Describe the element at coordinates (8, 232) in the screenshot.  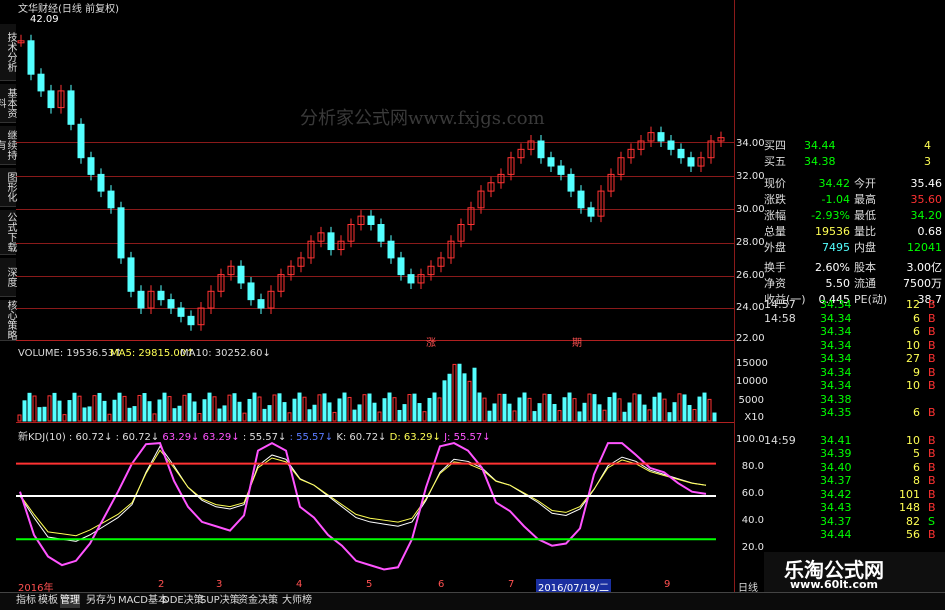
I see `left-tab: 公式下载` at that location.